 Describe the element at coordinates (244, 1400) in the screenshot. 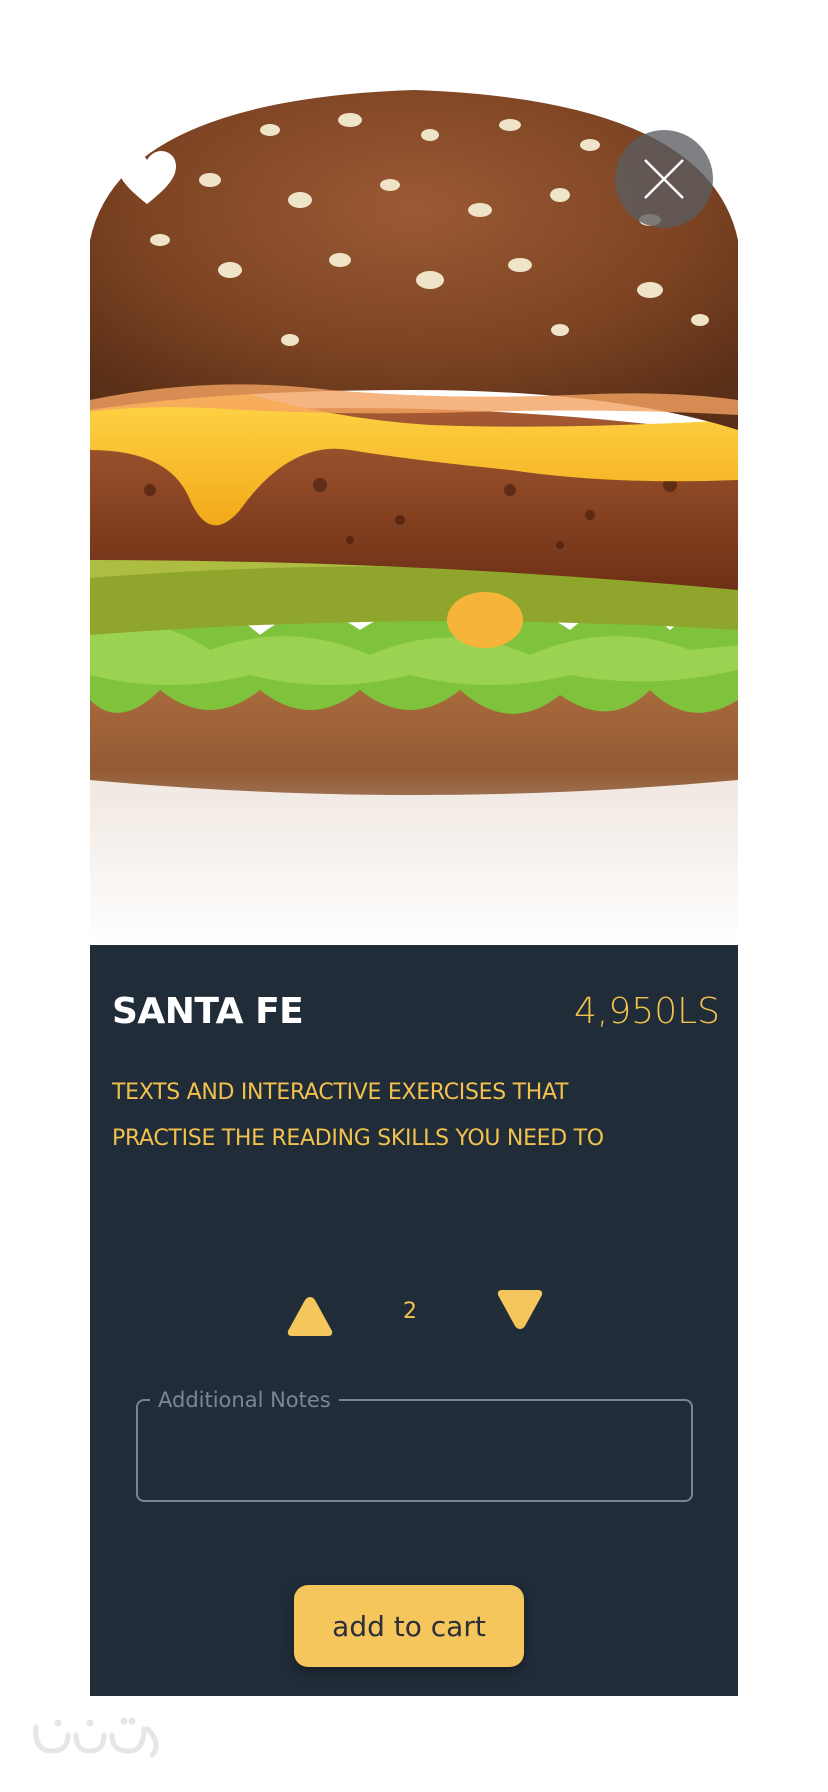

I see `additional-notes-label: Additional Notes` at that location.